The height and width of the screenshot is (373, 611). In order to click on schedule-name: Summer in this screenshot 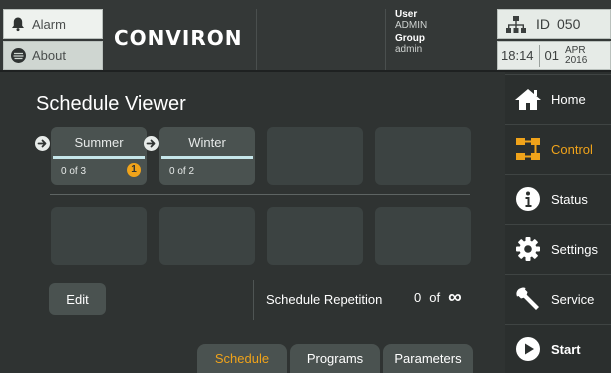, I will do `click(99, 142)`.